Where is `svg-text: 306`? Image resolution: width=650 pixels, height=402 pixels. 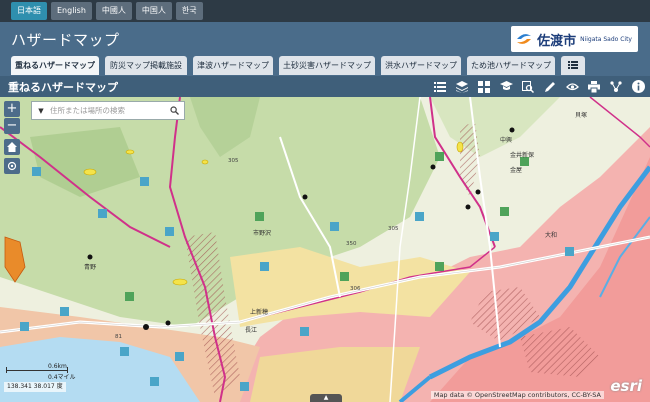 svg-text: 306 is located at coordinates (355, 289).